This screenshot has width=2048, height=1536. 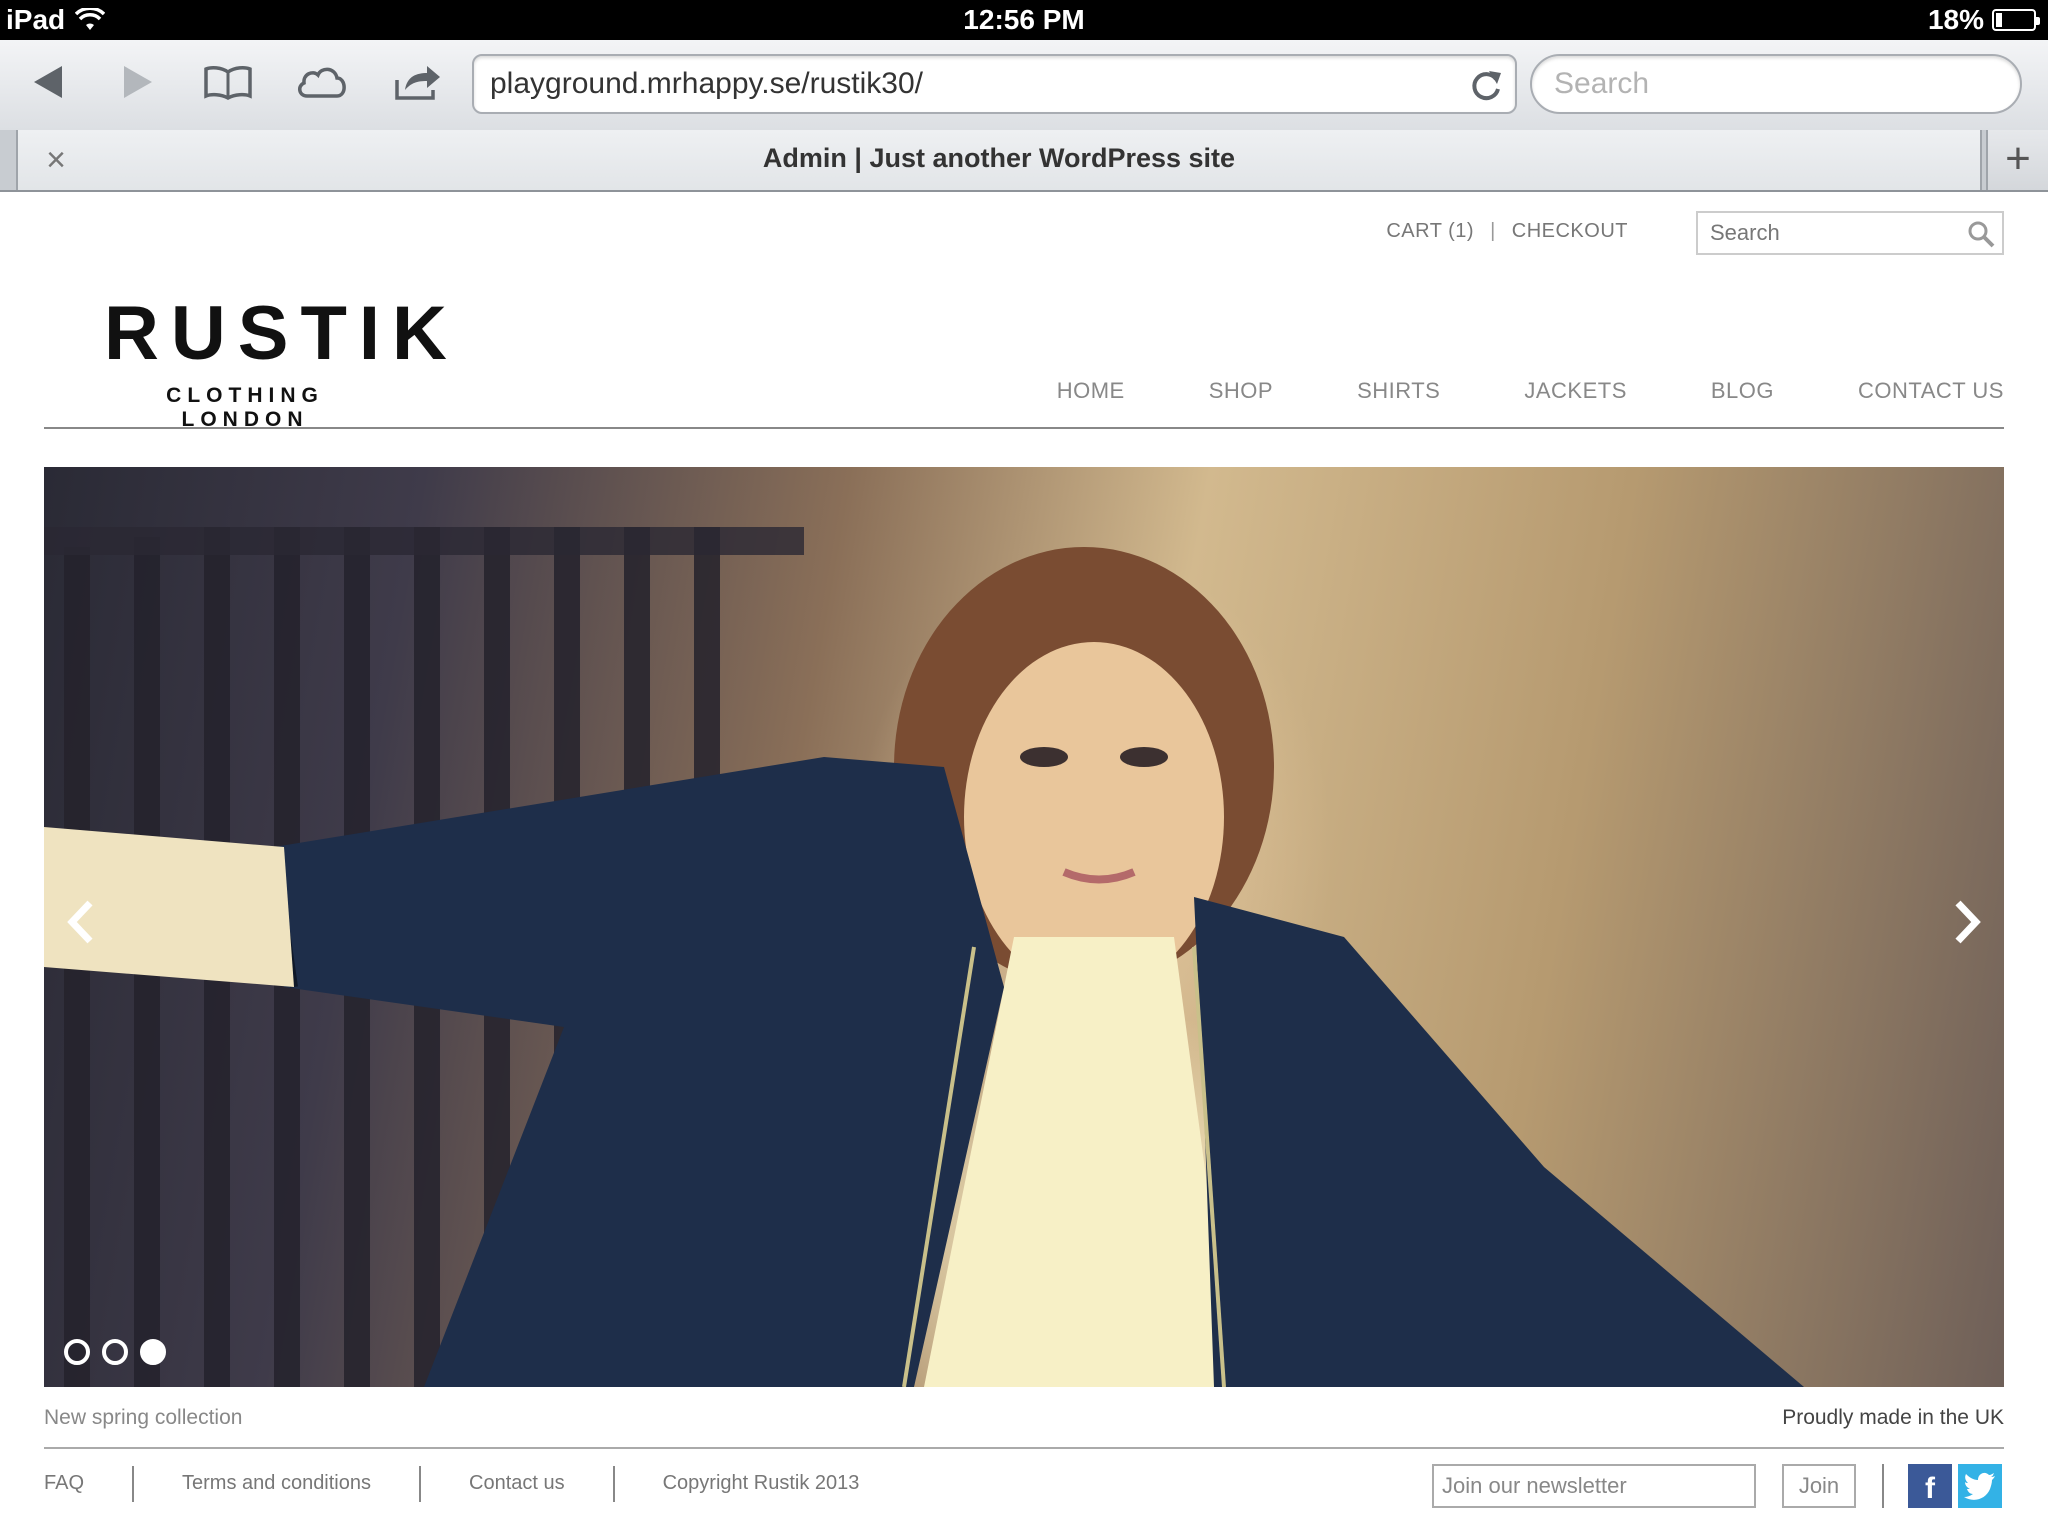 What do you see at coordinates (1931, 391) in the screenshot?
I see `nav-contact-us: CONTACT US` at bounding box center [1931, 391].